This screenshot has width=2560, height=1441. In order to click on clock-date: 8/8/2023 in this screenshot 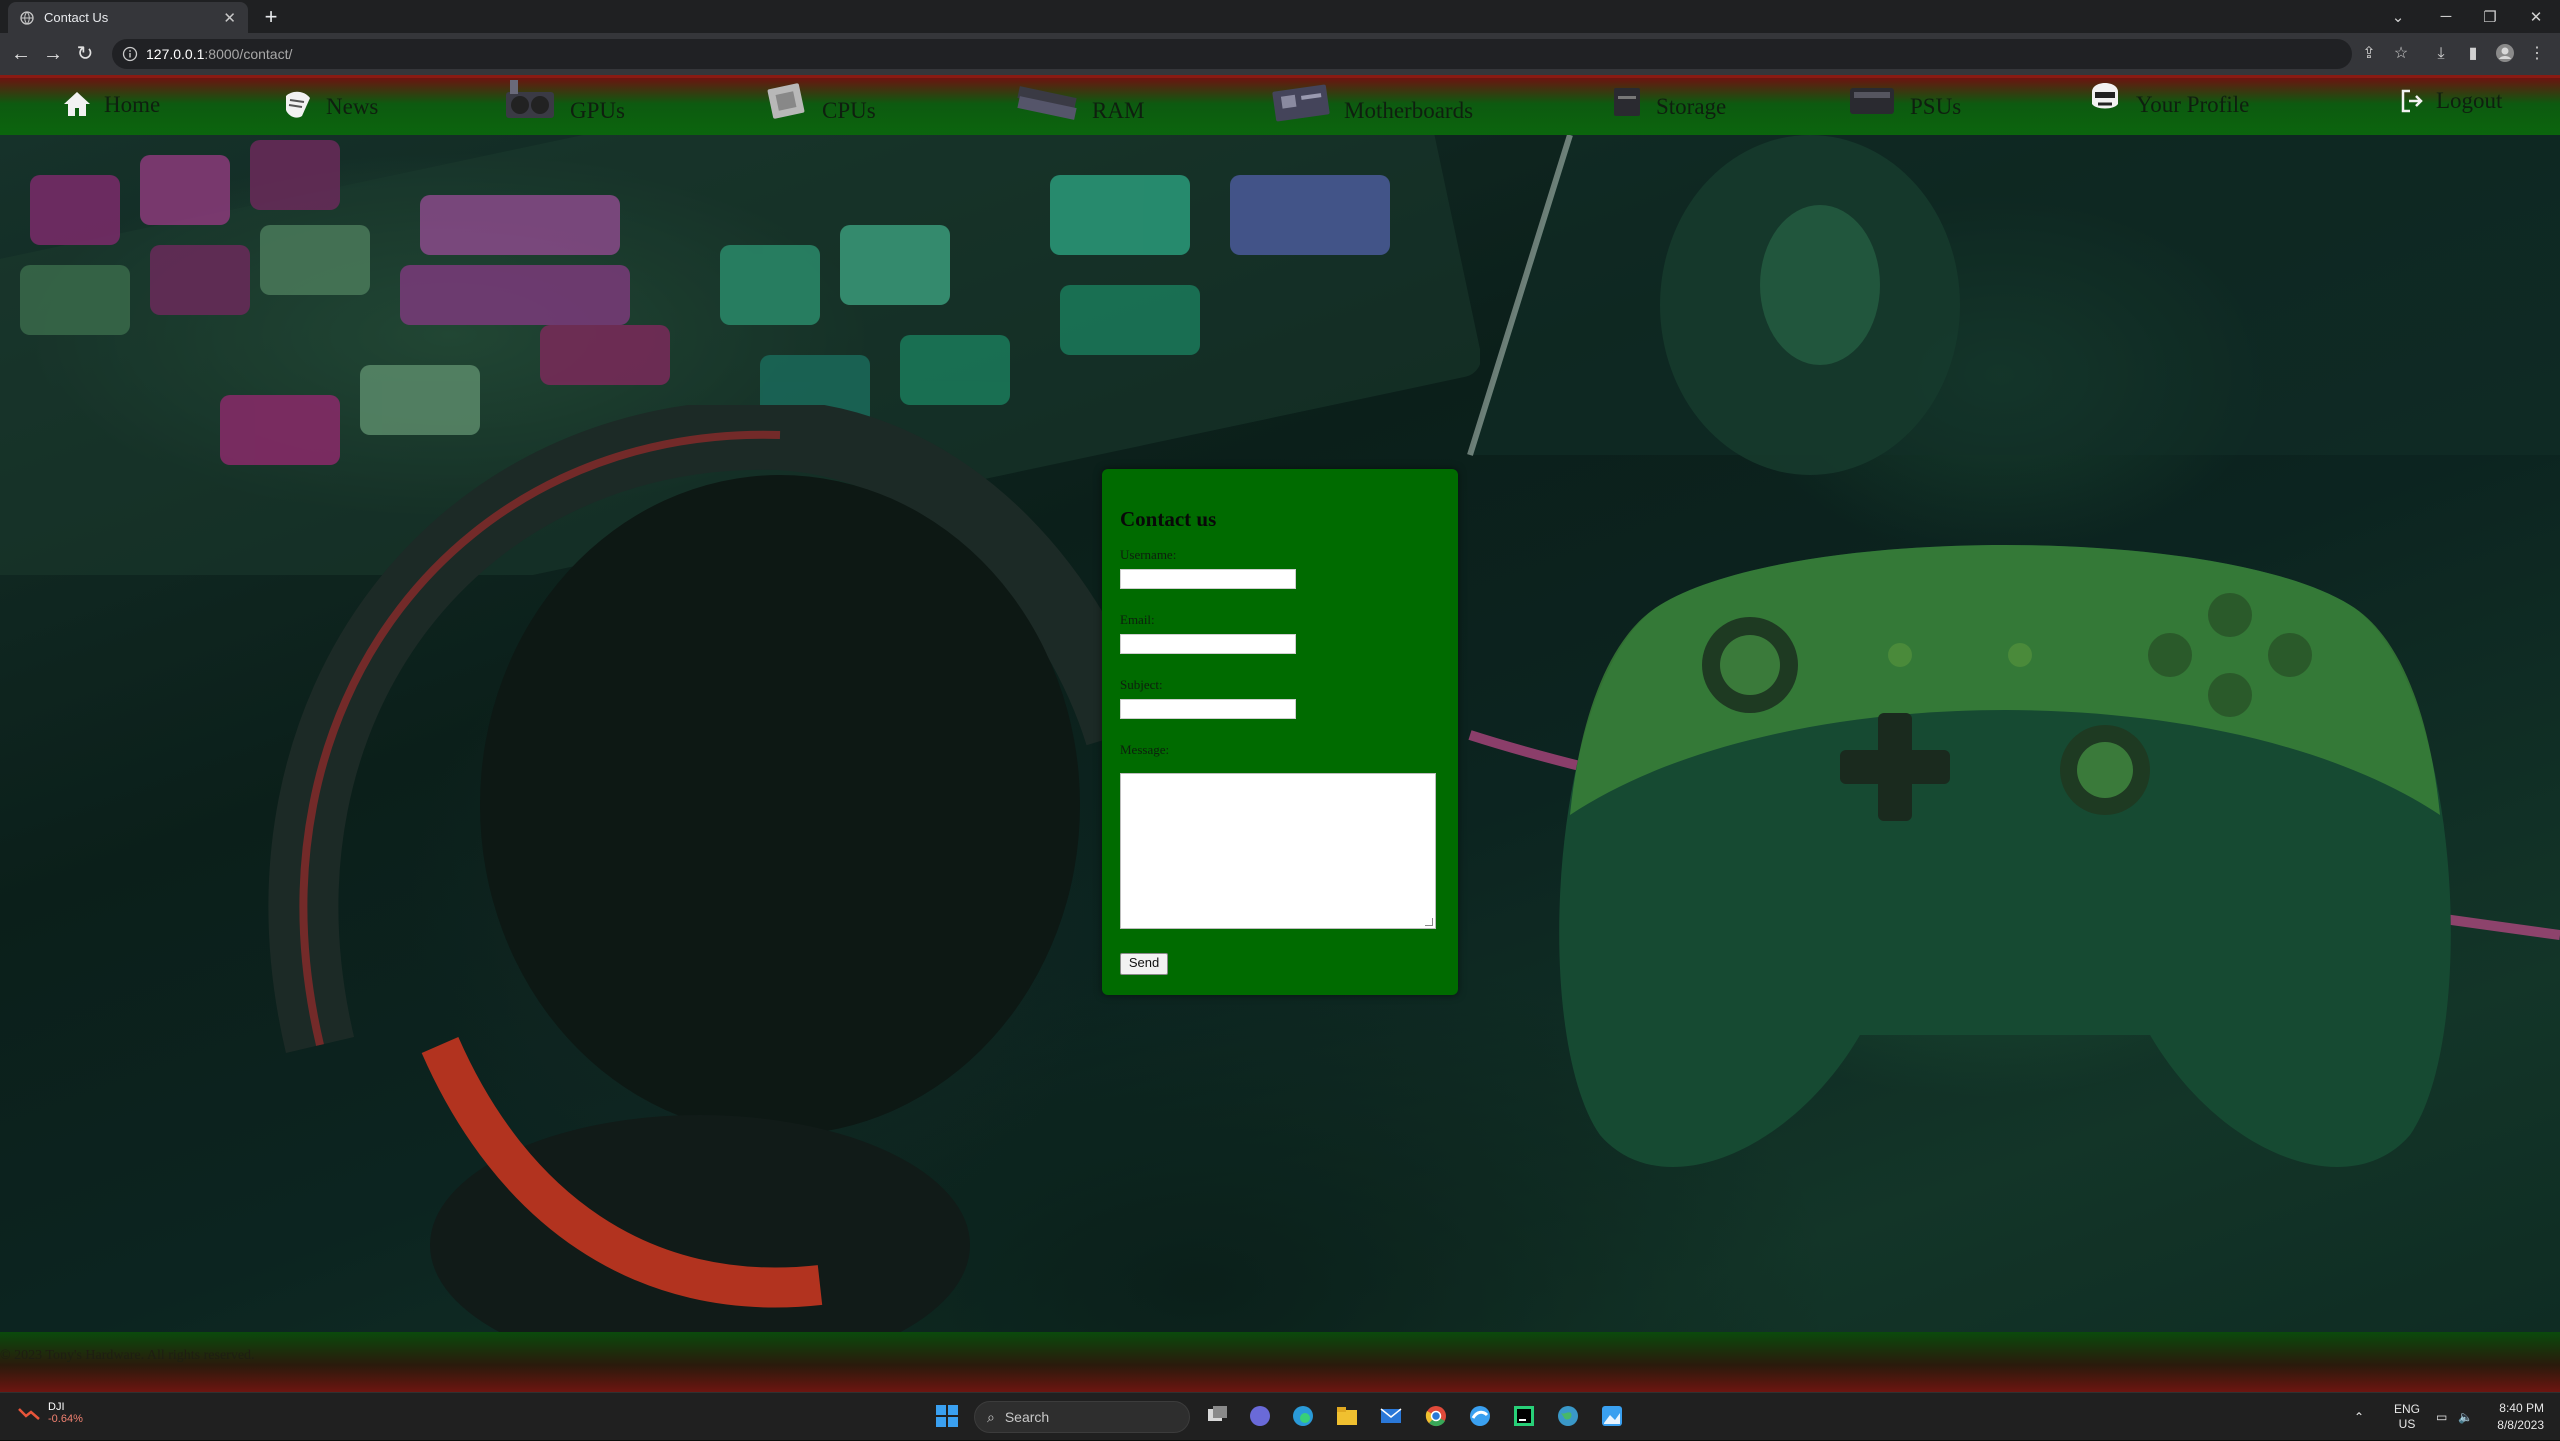, I will do `click(2520, 1425)`.